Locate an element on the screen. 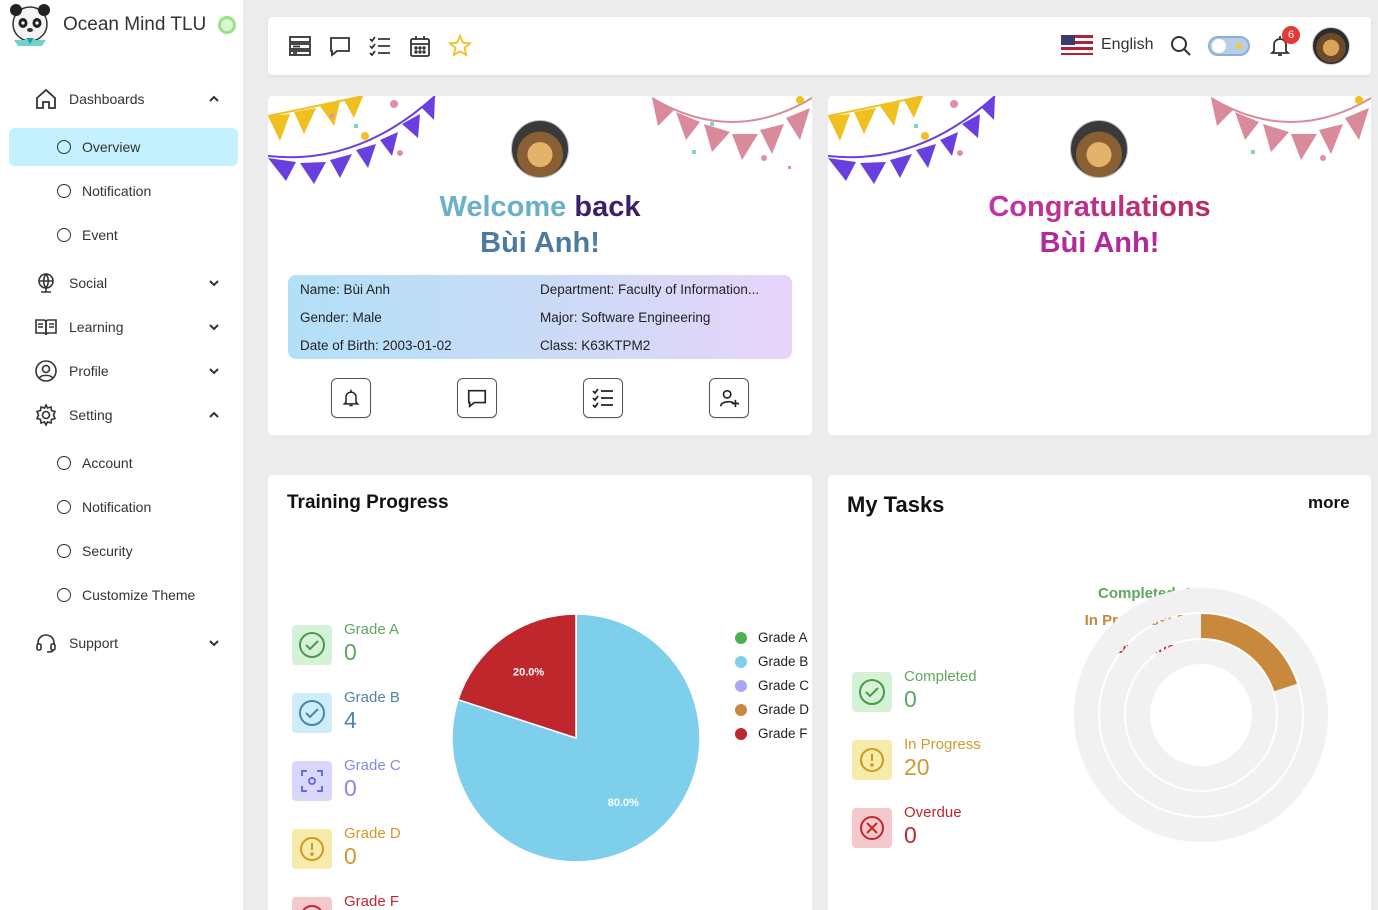 Image resolution: width=1378 pixels, height=910 pixels. sidebar-subitem-label: Customize Theme is located at coordinates (139, 595).